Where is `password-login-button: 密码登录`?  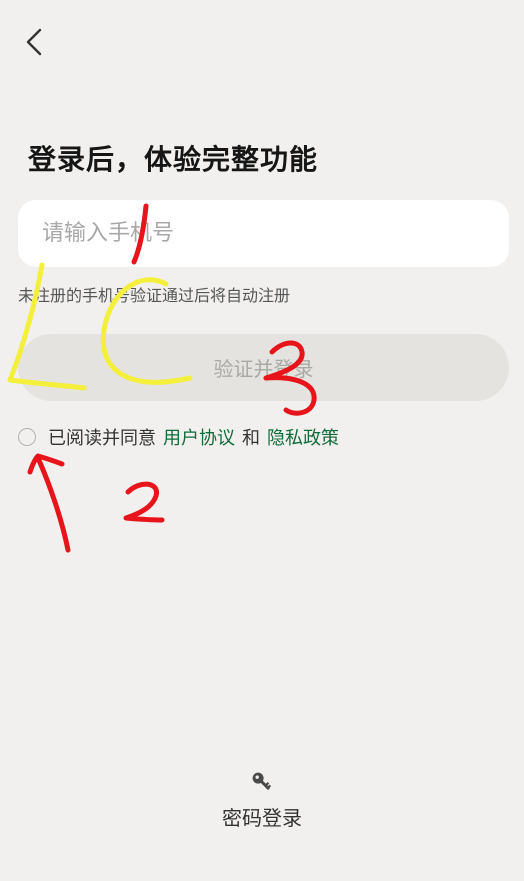 password-login-button: 密码登录 is located at coordinates (262, 800).